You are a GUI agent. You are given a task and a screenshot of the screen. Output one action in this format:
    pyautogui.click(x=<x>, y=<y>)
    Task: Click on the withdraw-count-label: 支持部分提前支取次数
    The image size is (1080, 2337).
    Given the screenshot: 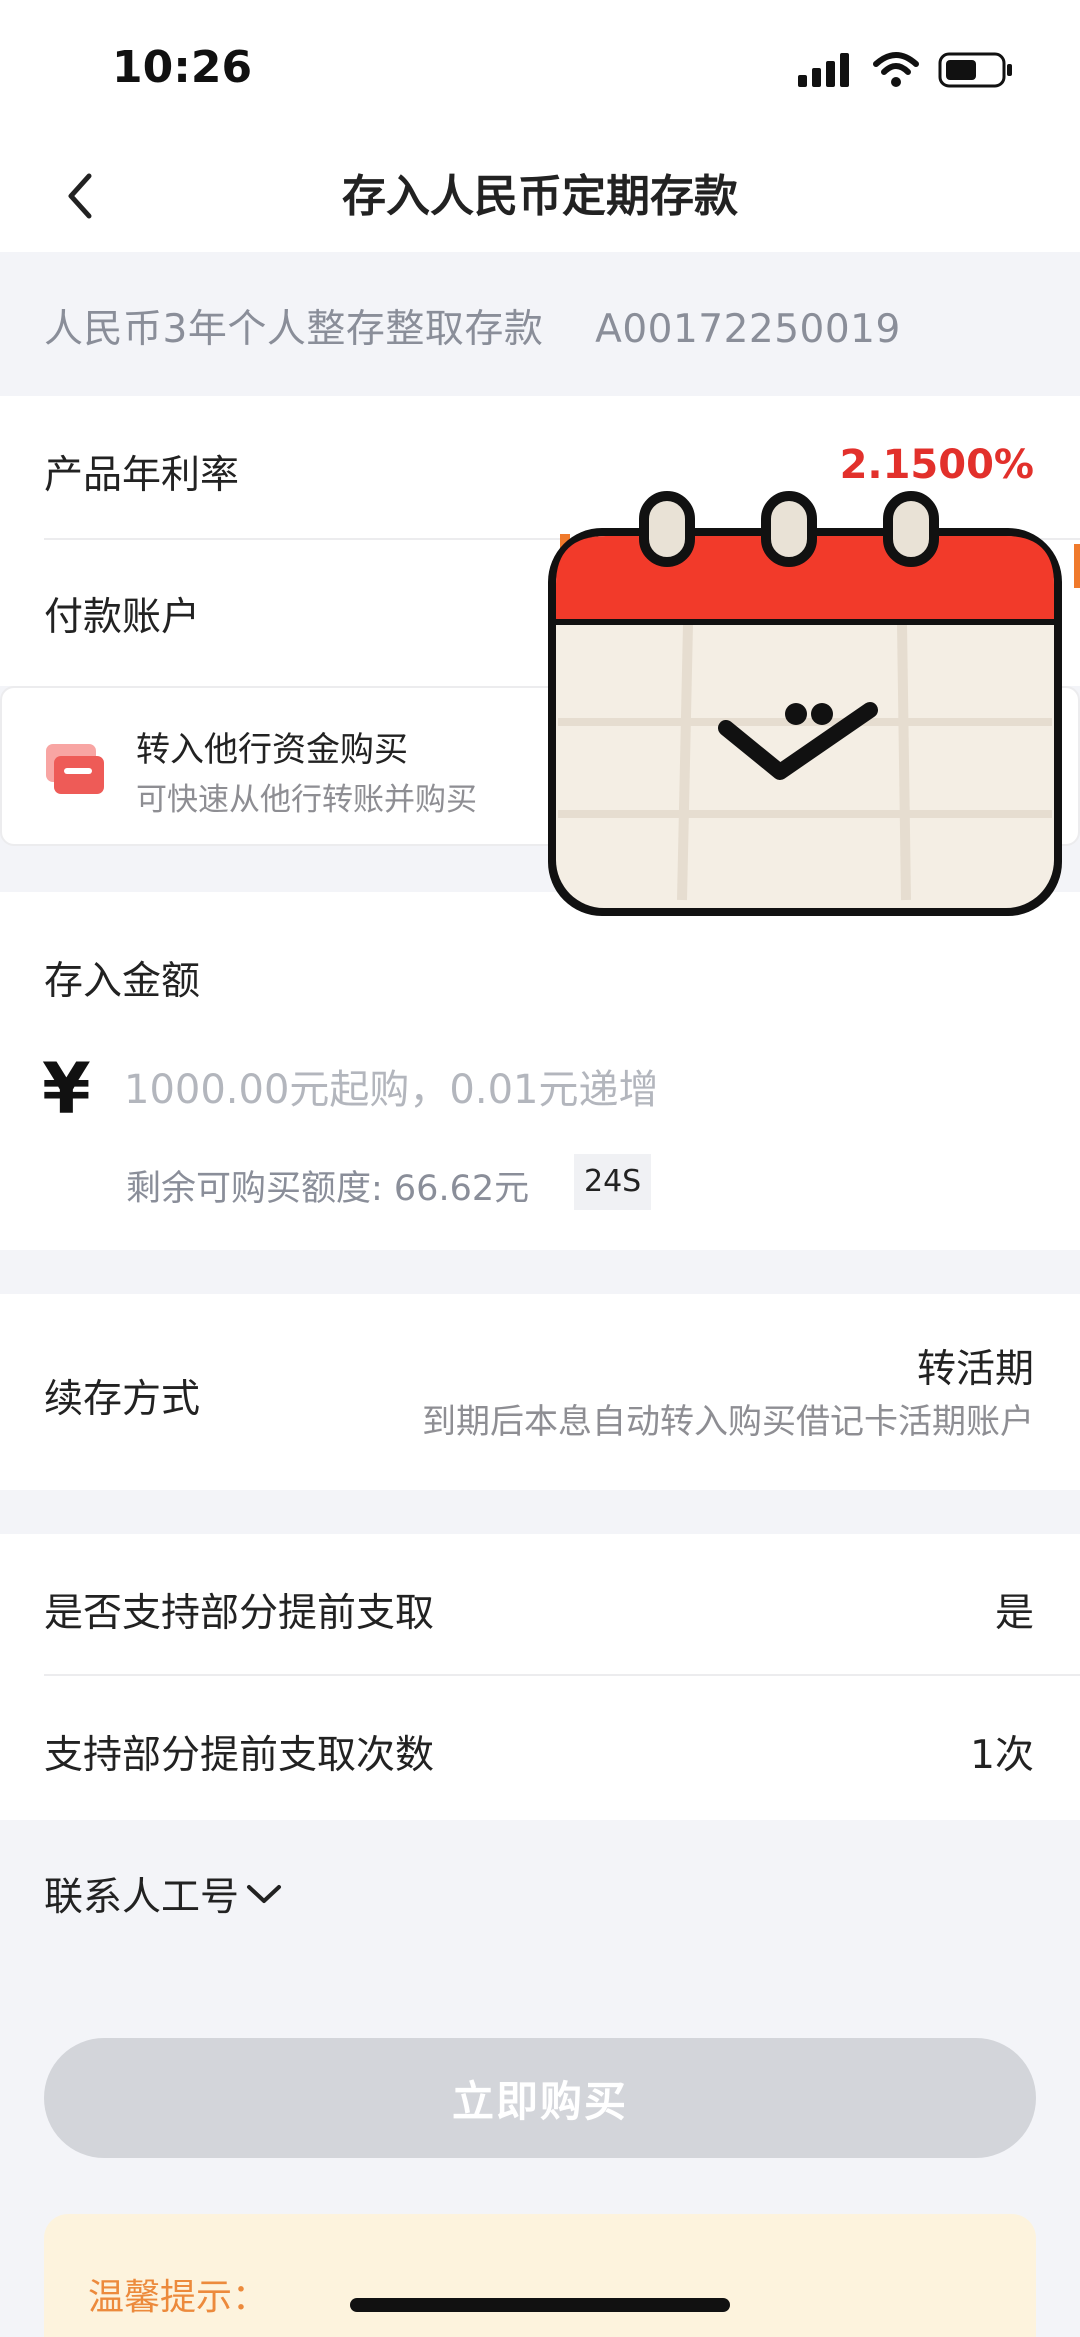 What is the action you would take?
    pyautogui.click(x=239, y=1755)
    